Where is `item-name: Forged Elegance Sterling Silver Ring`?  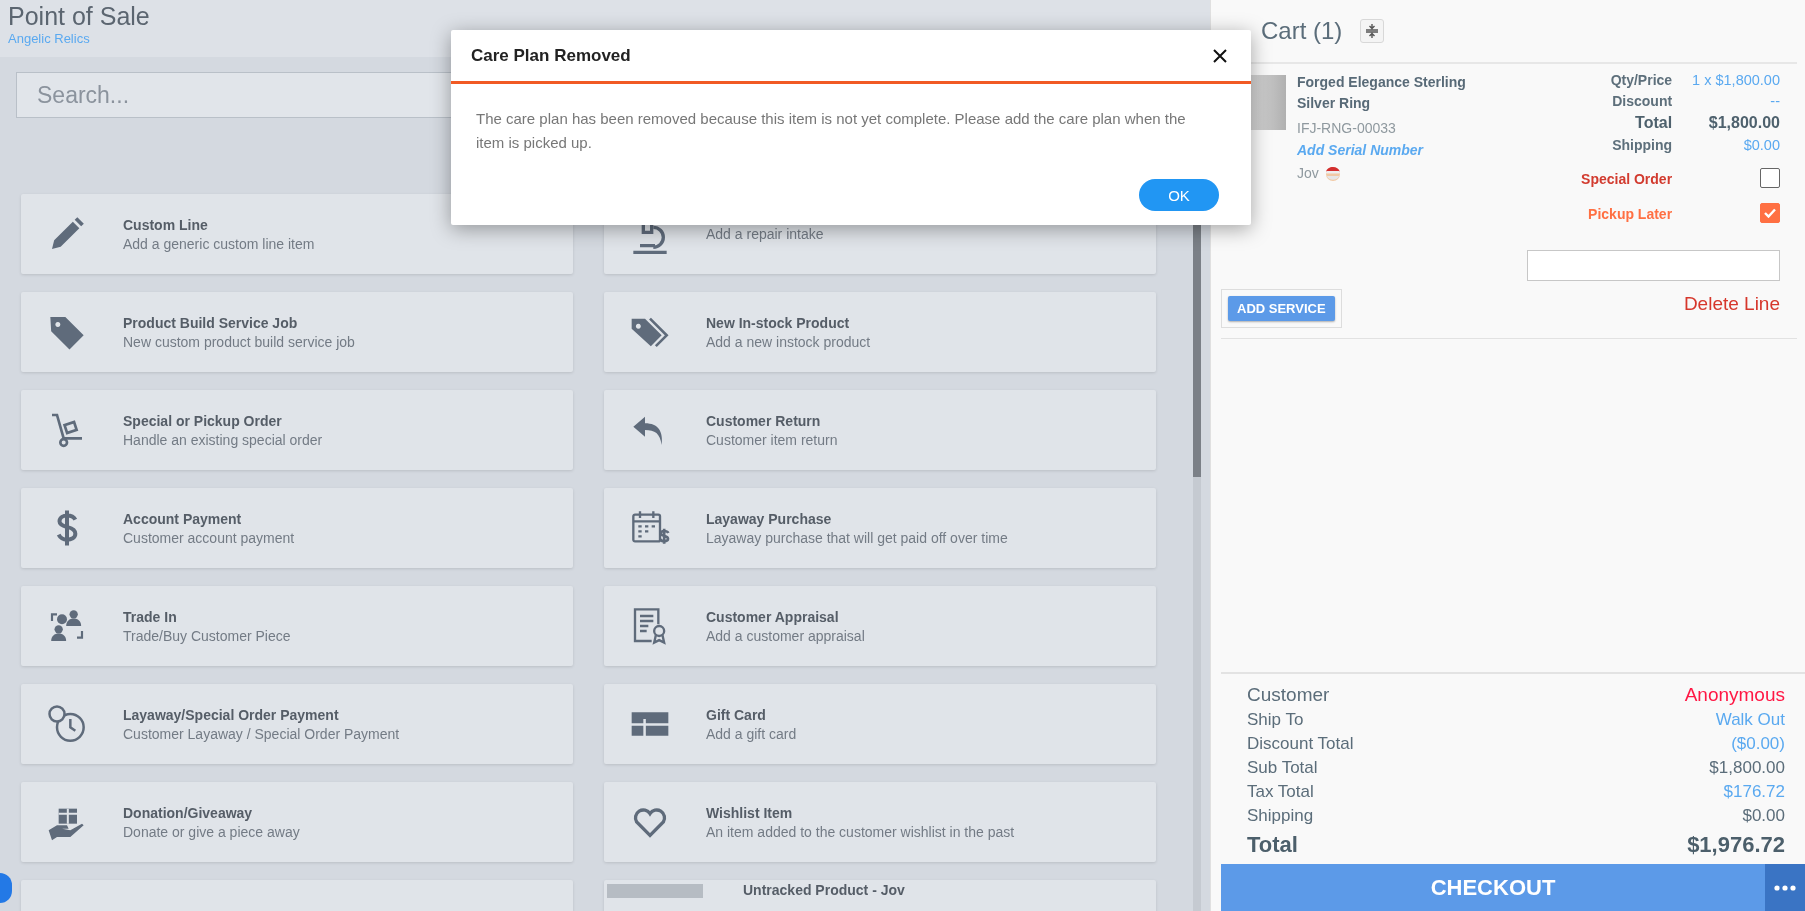 item-name: Forged Elegance Sterling Silver Ring is located at coordinates (1382, 93).